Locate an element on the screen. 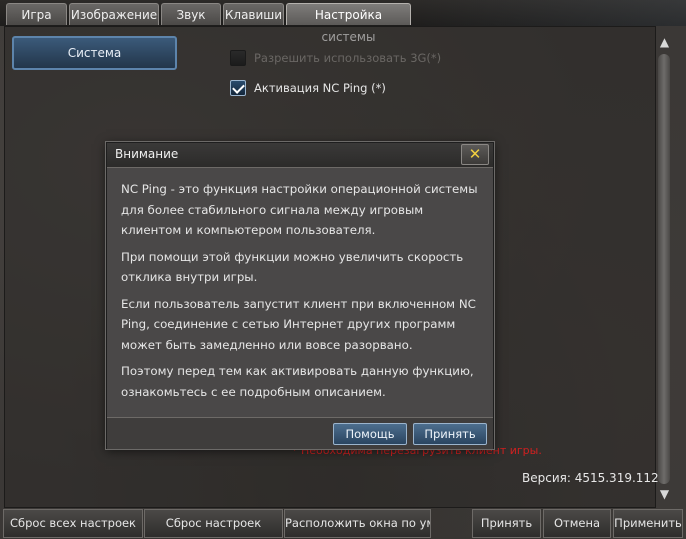  allow-3g-checkbox is located at coordinates (238, 58).